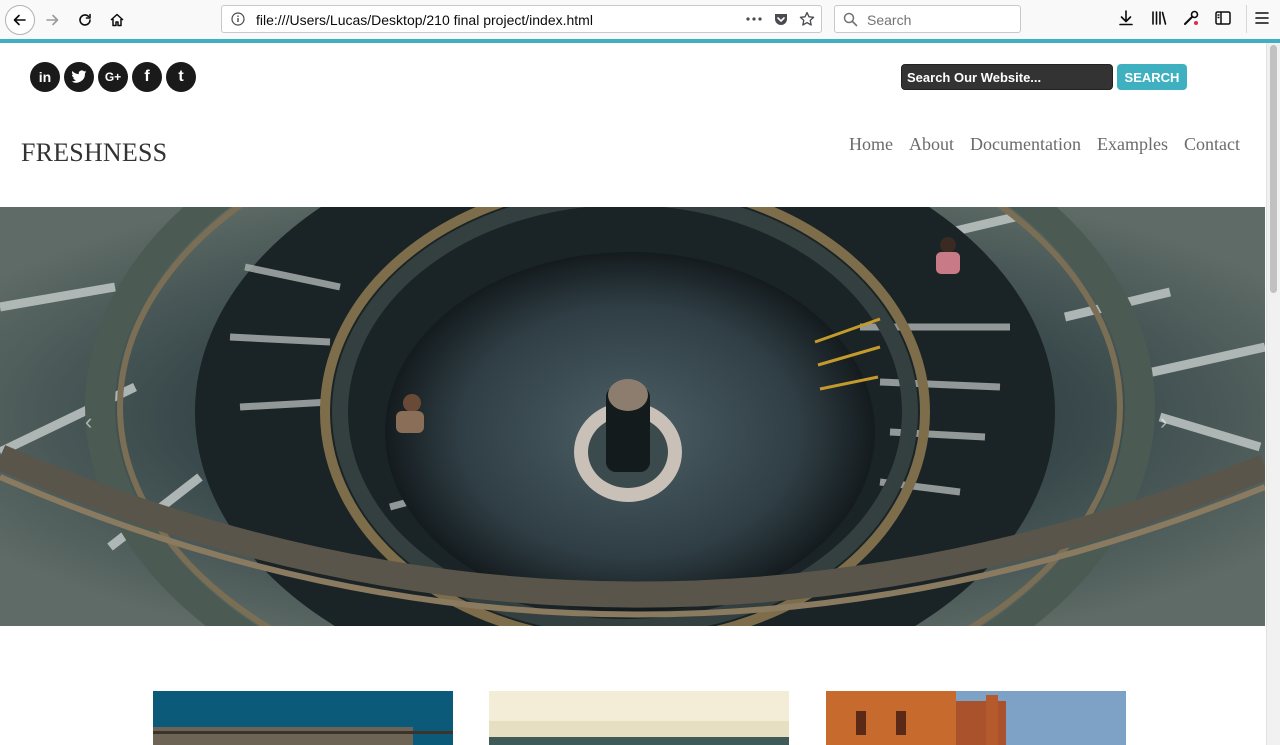 The image size is (1280, 745). Describe the element at coordinates (88, 422) in the screenshot. I see `carousel-prev-button: ‹` at that location.